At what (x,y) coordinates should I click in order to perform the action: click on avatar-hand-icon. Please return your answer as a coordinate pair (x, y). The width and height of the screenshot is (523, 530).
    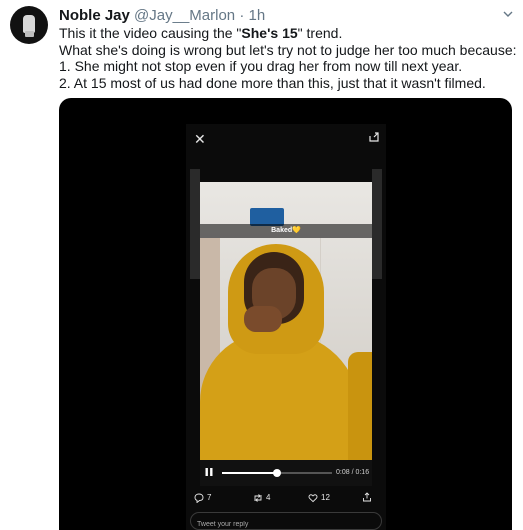
    Looking at the image, I should click on (29, 26).